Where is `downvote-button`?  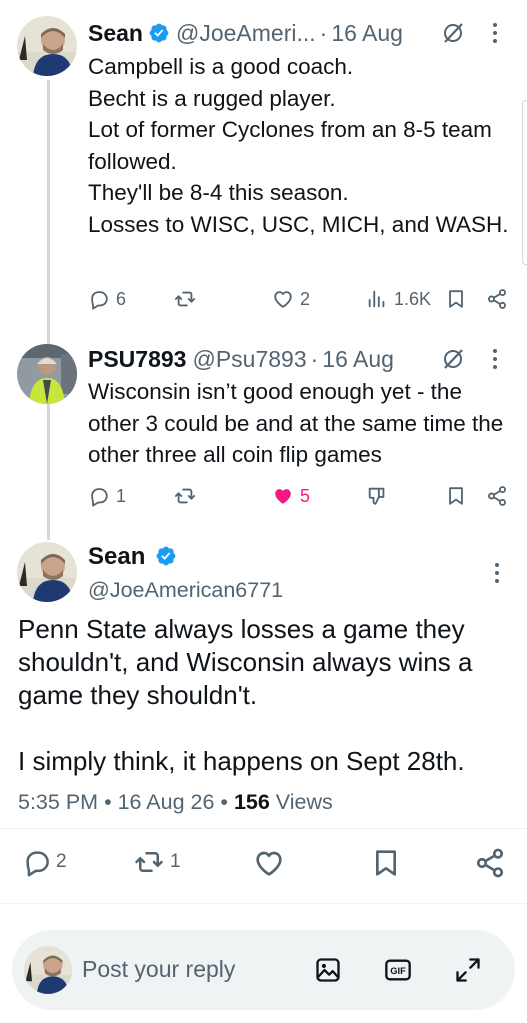
downvote-button is located at coordinates (377, 496).